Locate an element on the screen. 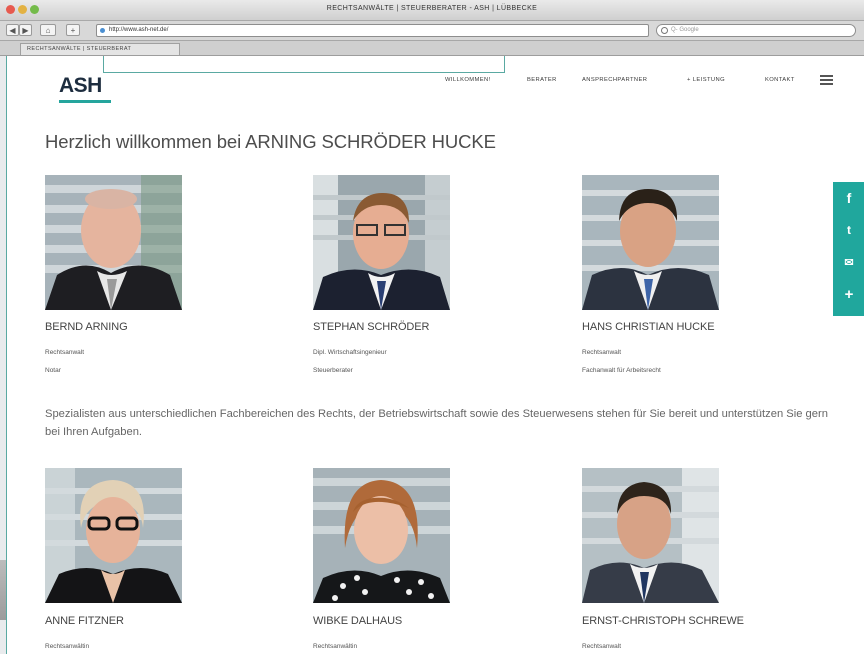  address-bar: http://www.ash-net.de/ ↻ is located at coordinates (420, 30).